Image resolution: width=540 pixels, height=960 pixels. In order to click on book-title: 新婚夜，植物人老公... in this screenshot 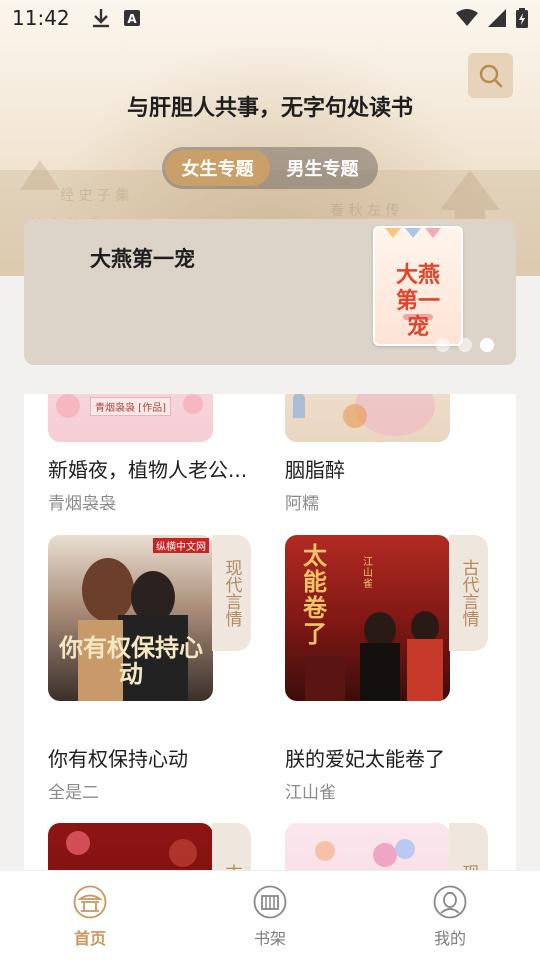, I will do `click(153, 468)`.